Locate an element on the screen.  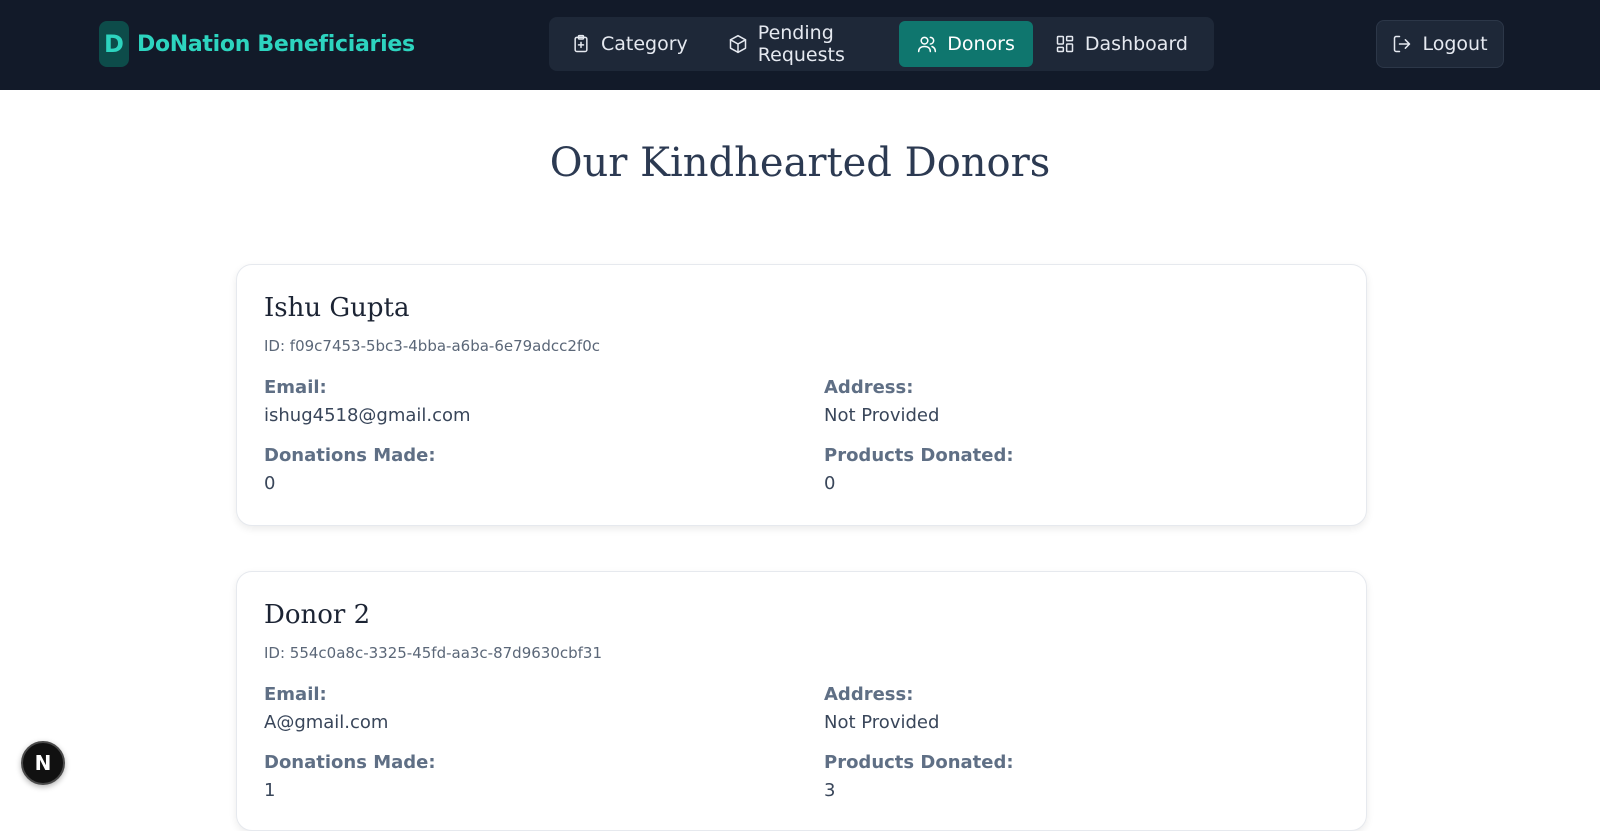
products-donated-value: 0 is located at coordinates (830, 483).